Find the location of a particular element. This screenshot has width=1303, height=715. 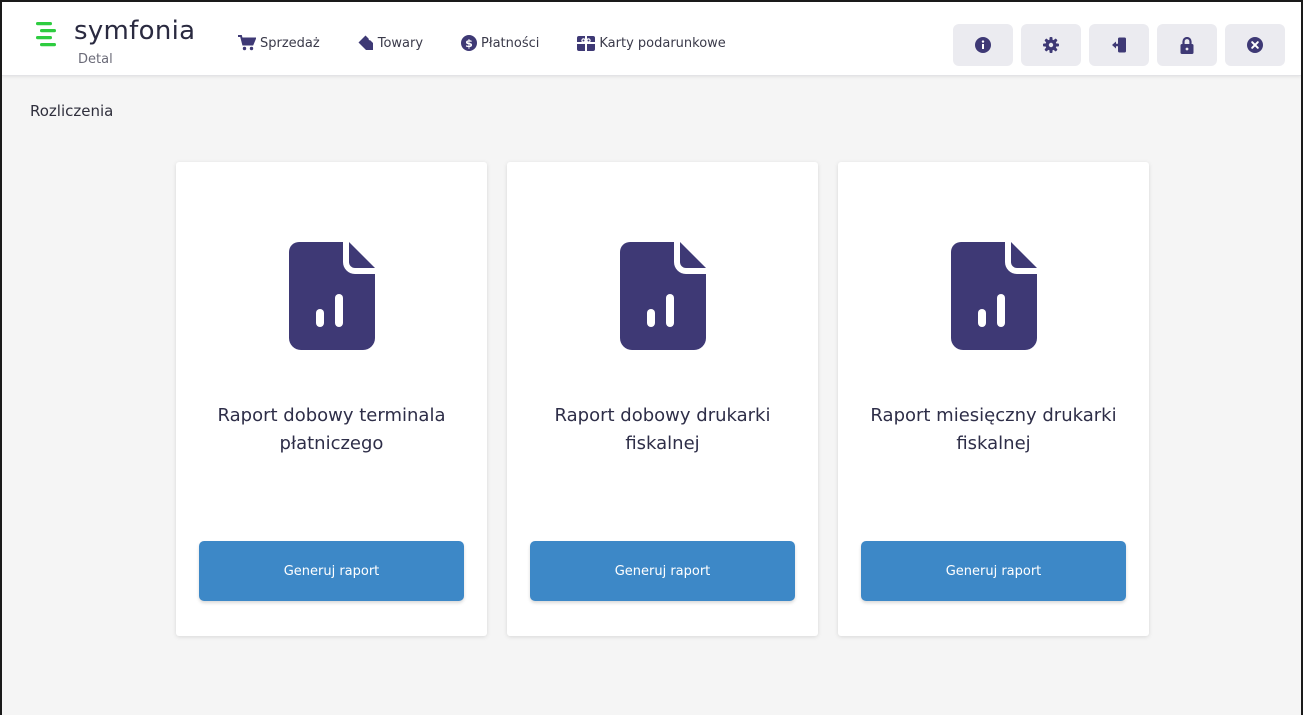

gear-icon is located at coordinates (1051, 45).